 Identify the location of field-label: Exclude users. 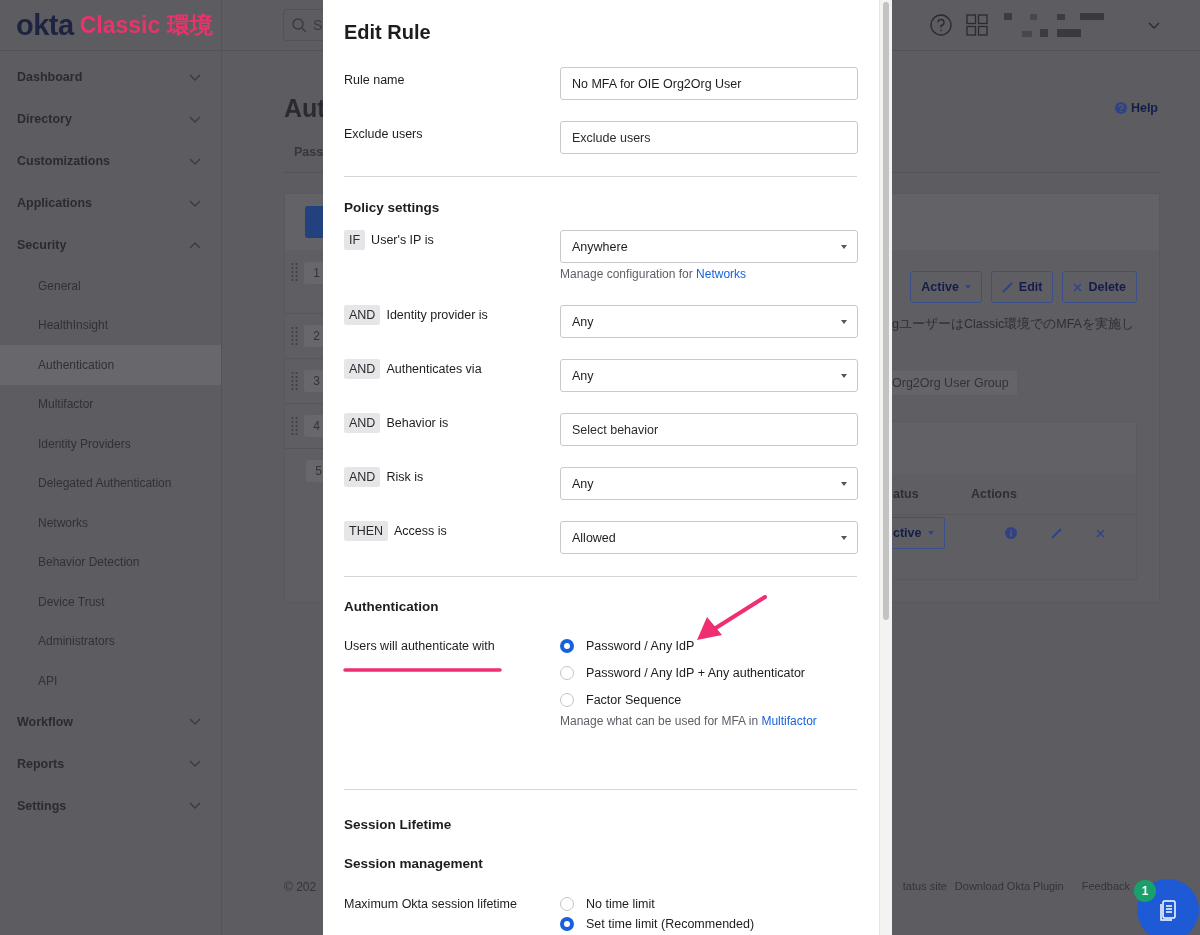
(384, 134).